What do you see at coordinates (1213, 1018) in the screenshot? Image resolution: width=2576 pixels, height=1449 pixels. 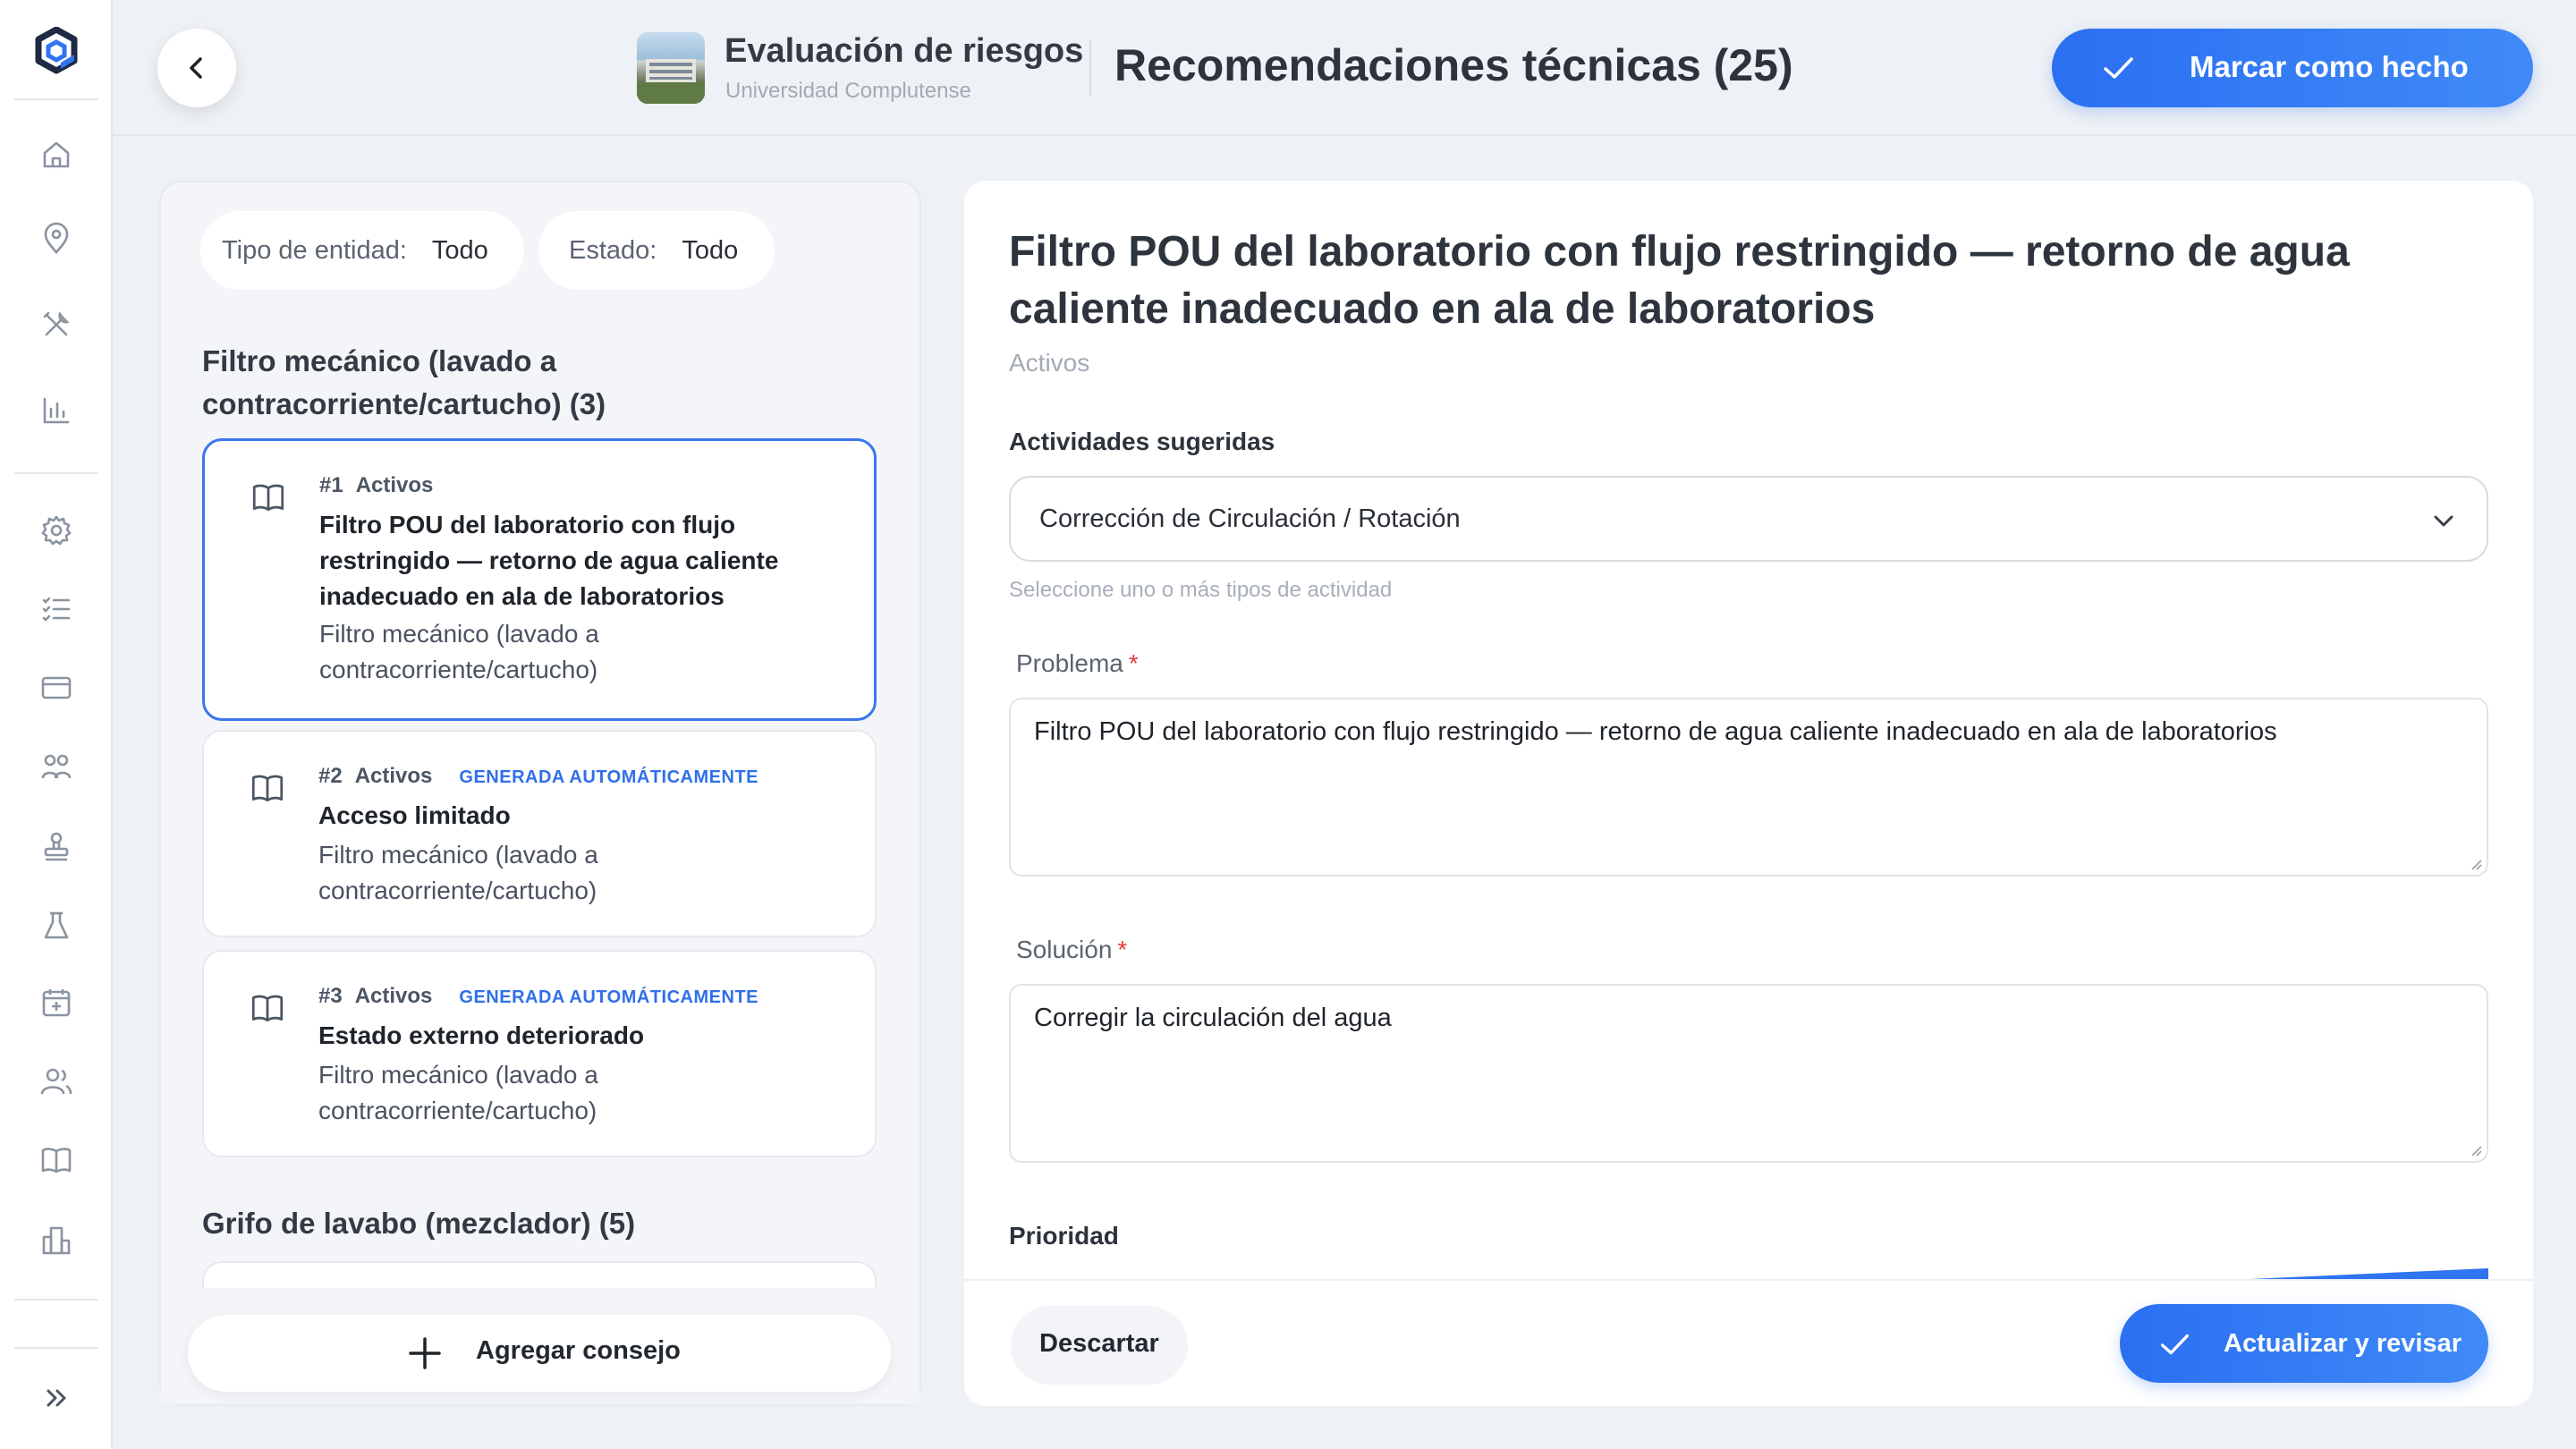 I see `solution-value: Corregir la circulación del agua` at bounding box center [1213, 1018].